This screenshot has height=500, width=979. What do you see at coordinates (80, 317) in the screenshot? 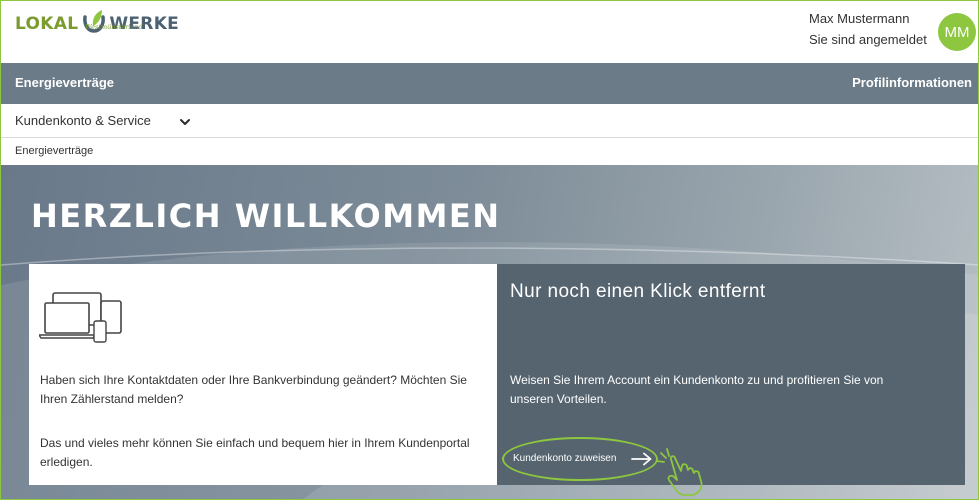
I see `devices-icon` at bounding box center [80, 317].